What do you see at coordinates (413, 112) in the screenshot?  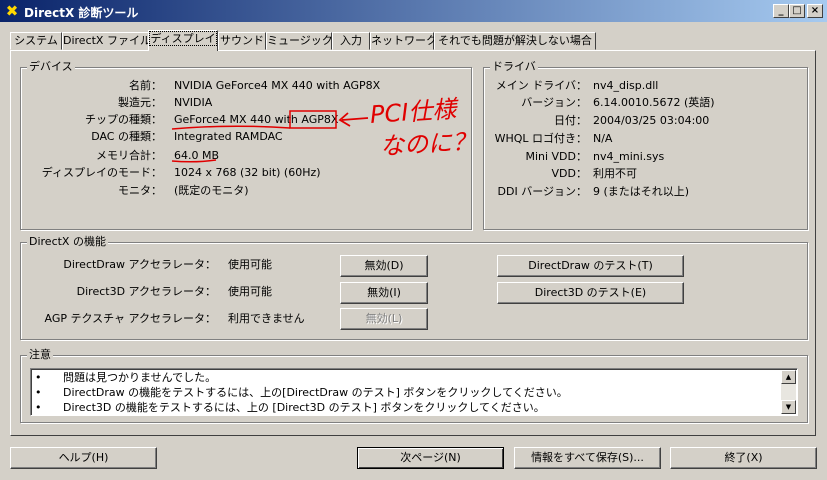 I see `annotation-text-line1: PCI仕様` at bounding box center [413, 112].